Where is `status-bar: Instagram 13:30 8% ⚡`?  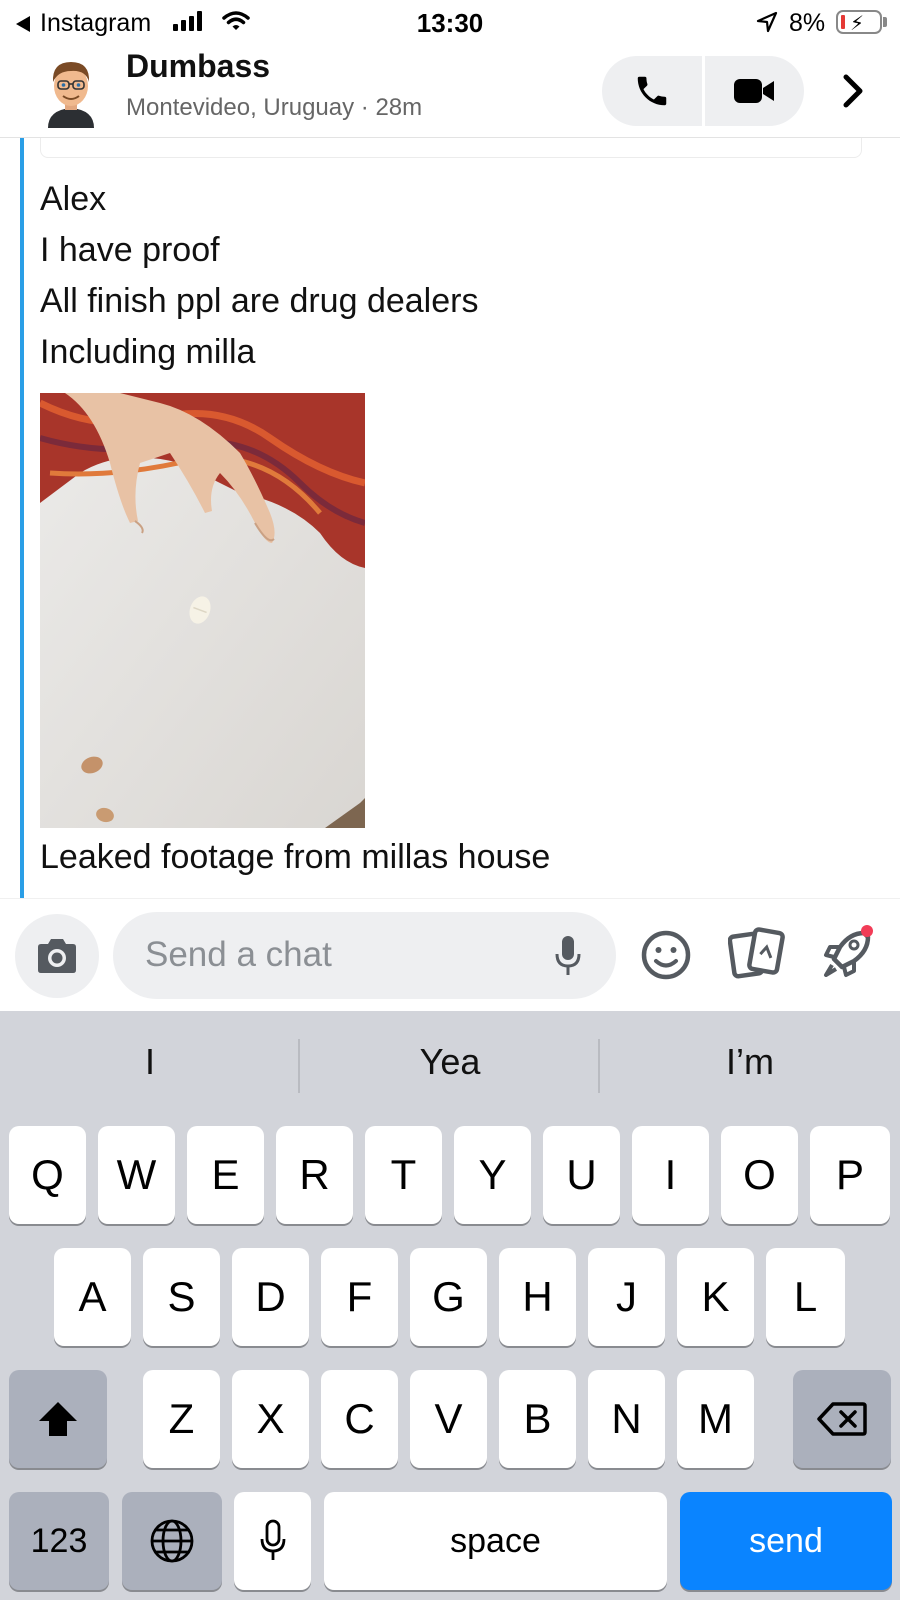
status-bar: Instagram 13:30 8% ⚡ is located at coordinates (450, 23).